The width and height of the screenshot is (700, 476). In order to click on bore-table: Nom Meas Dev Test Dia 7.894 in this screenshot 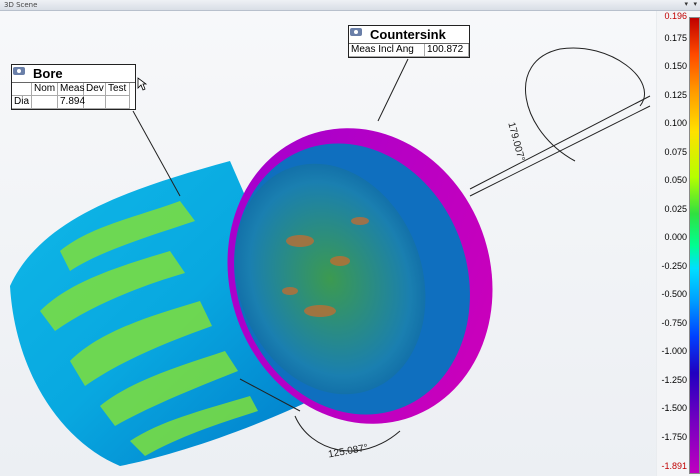, I will do `click(73, 95)`.